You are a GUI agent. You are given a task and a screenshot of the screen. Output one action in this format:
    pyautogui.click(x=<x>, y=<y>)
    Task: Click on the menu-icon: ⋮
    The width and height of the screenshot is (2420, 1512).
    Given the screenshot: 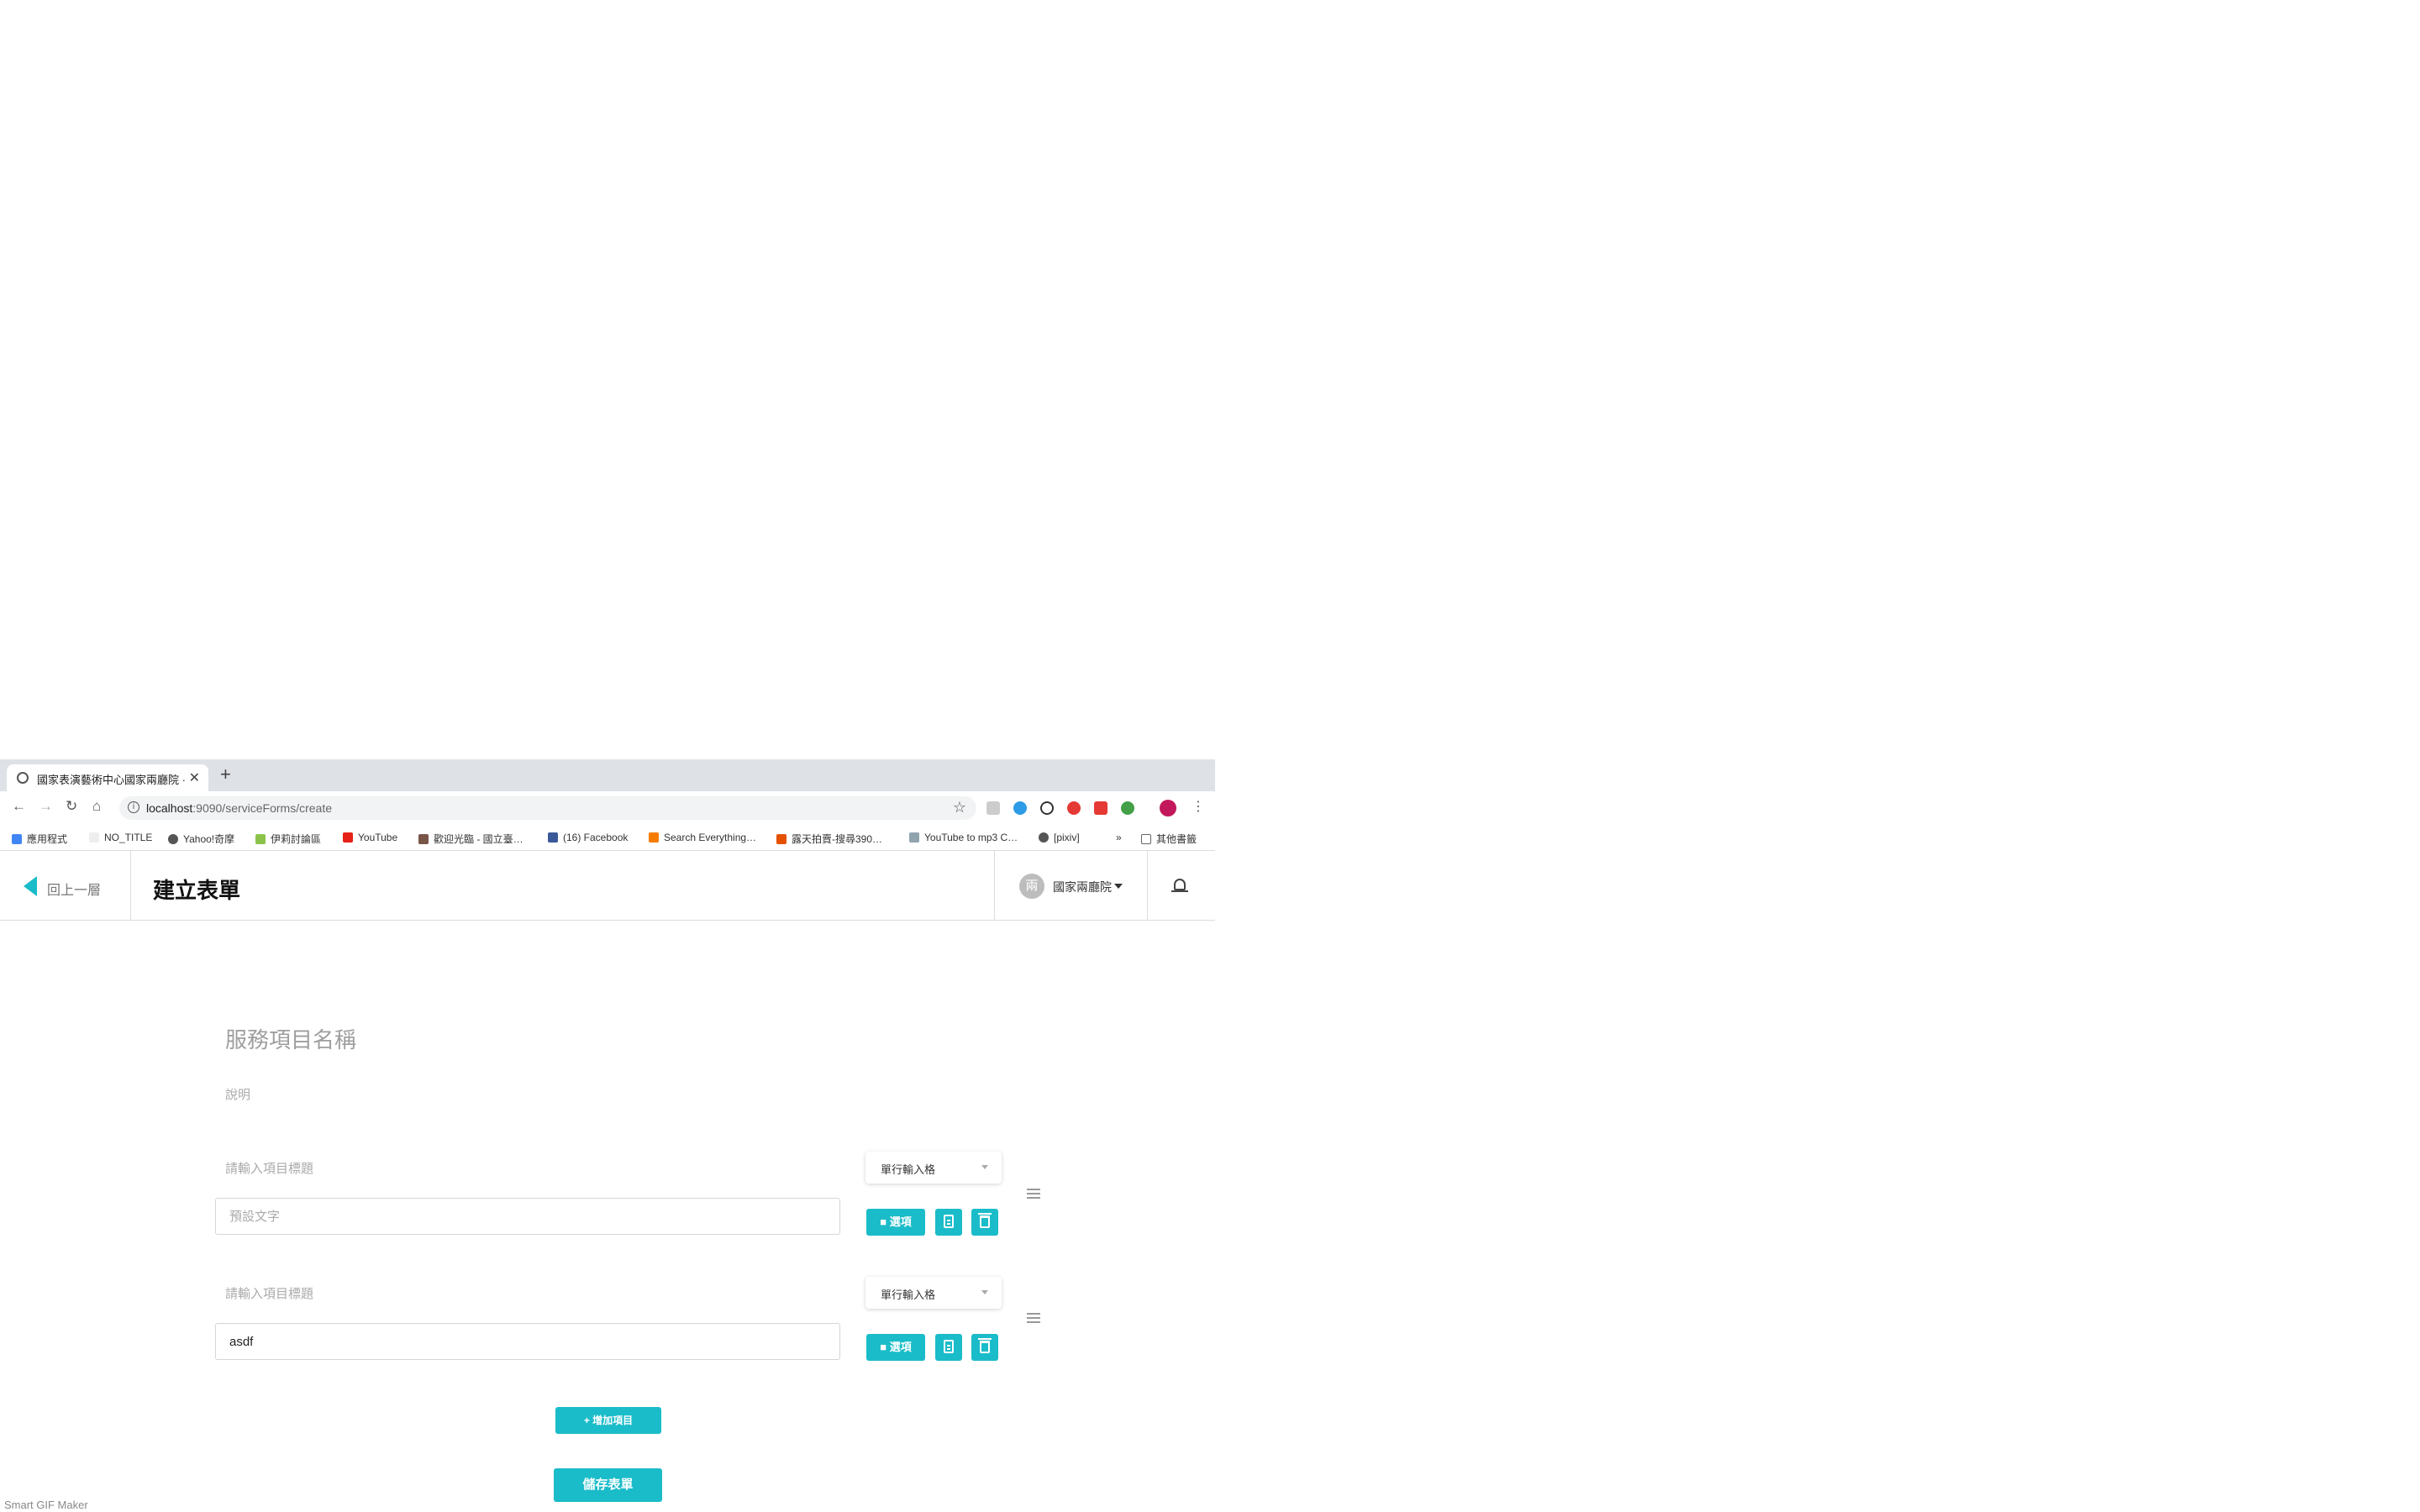 What is the action you would take?
    pyautogui.click(x=1198, y=806)
    